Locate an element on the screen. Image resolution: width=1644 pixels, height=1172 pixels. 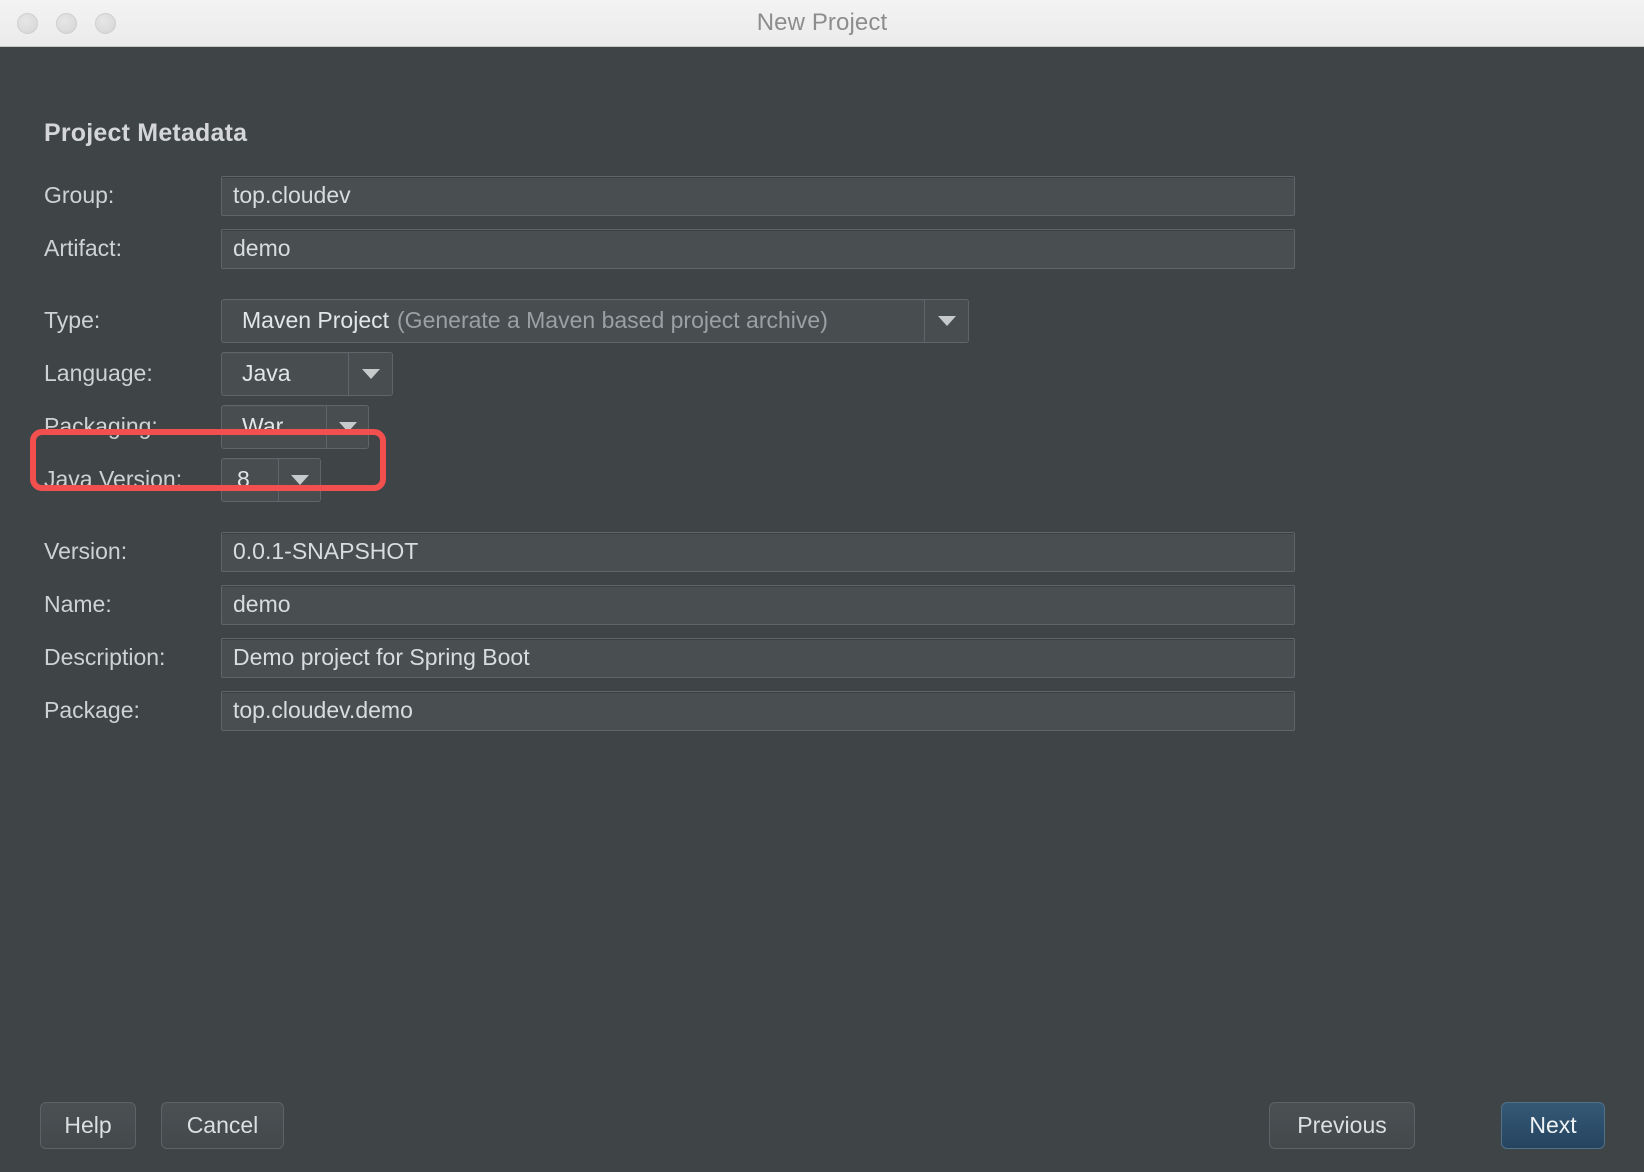
packaging-dropdown-value: War is located at coordinates (263, 426).